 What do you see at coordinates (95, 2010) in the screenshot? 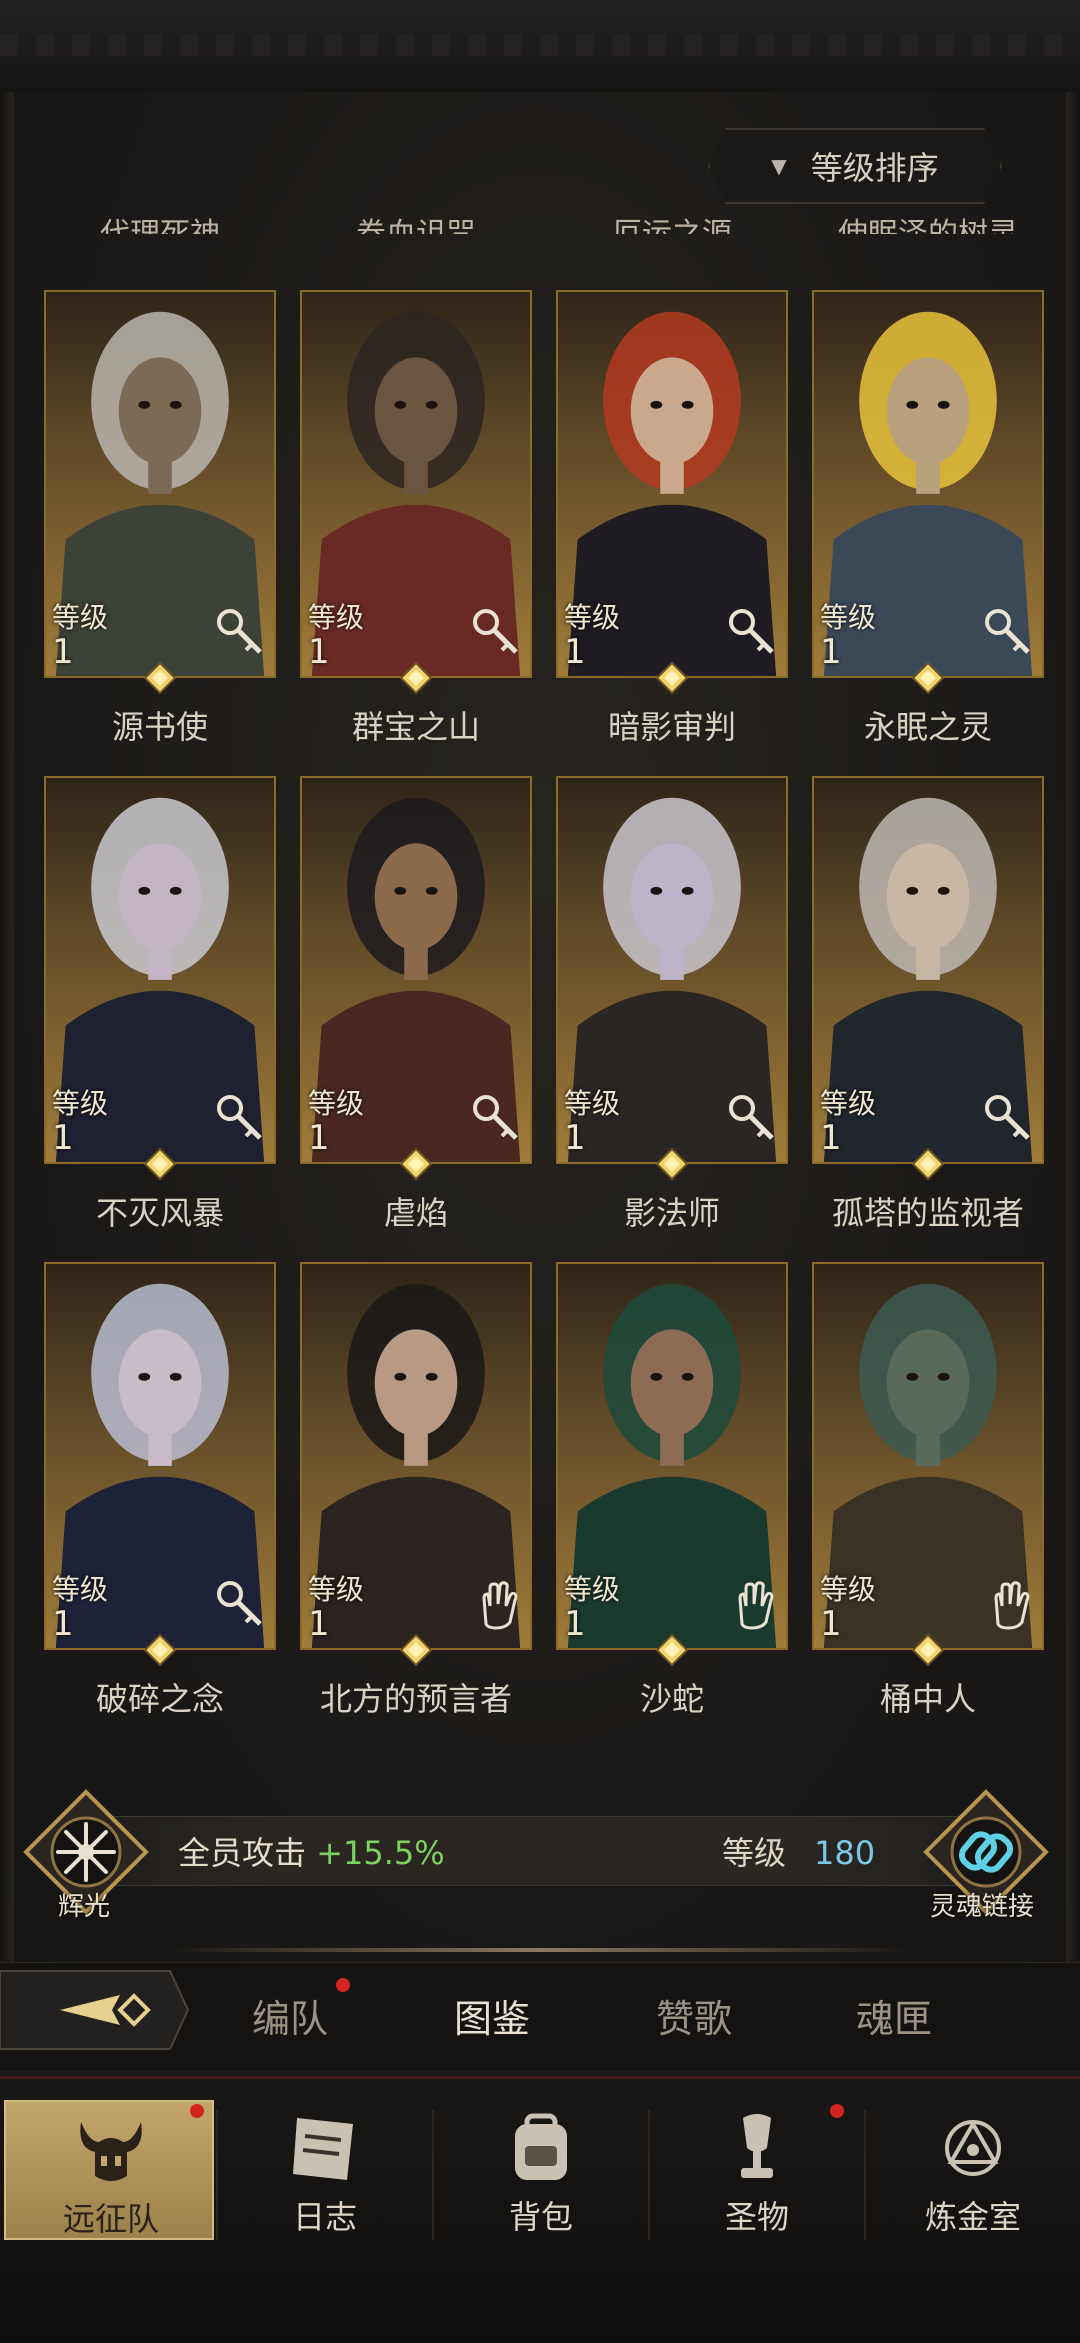
I see `back-button-icon` at bounding box center [95, 2010].